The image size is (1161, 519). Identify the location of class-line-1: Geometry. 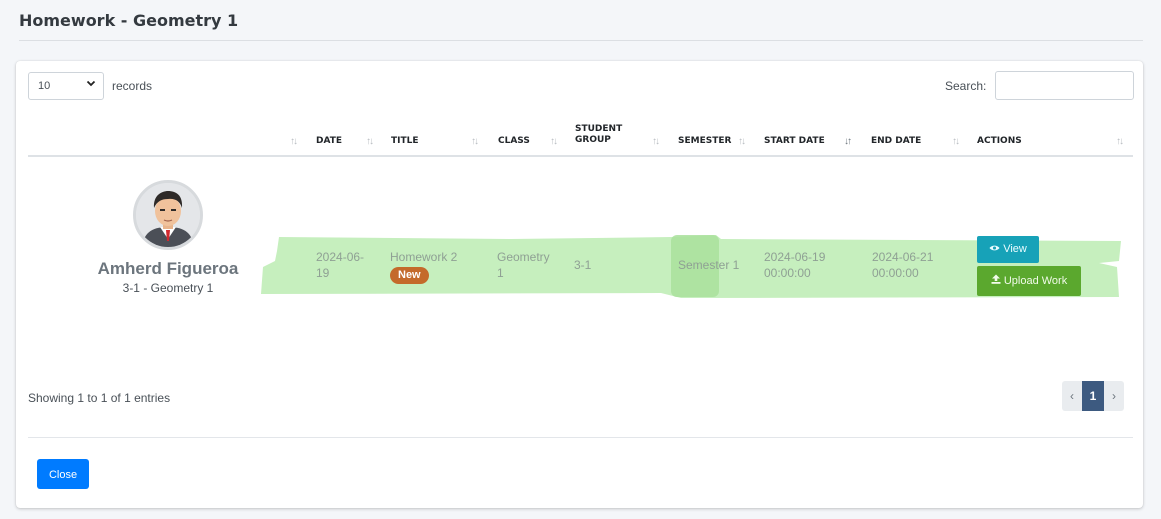
(523, 257).